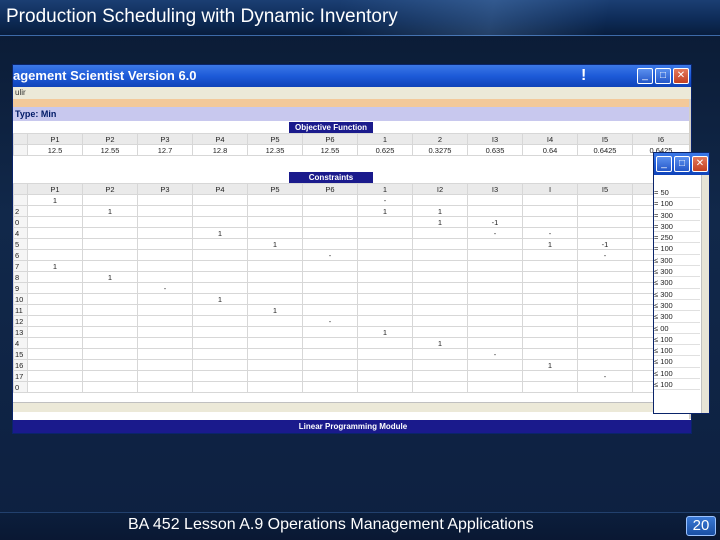 The image size is (720, 540). Describe the element at coordinates (605, 244) in the screenshot. I see `grid-cell: -1` at that location.